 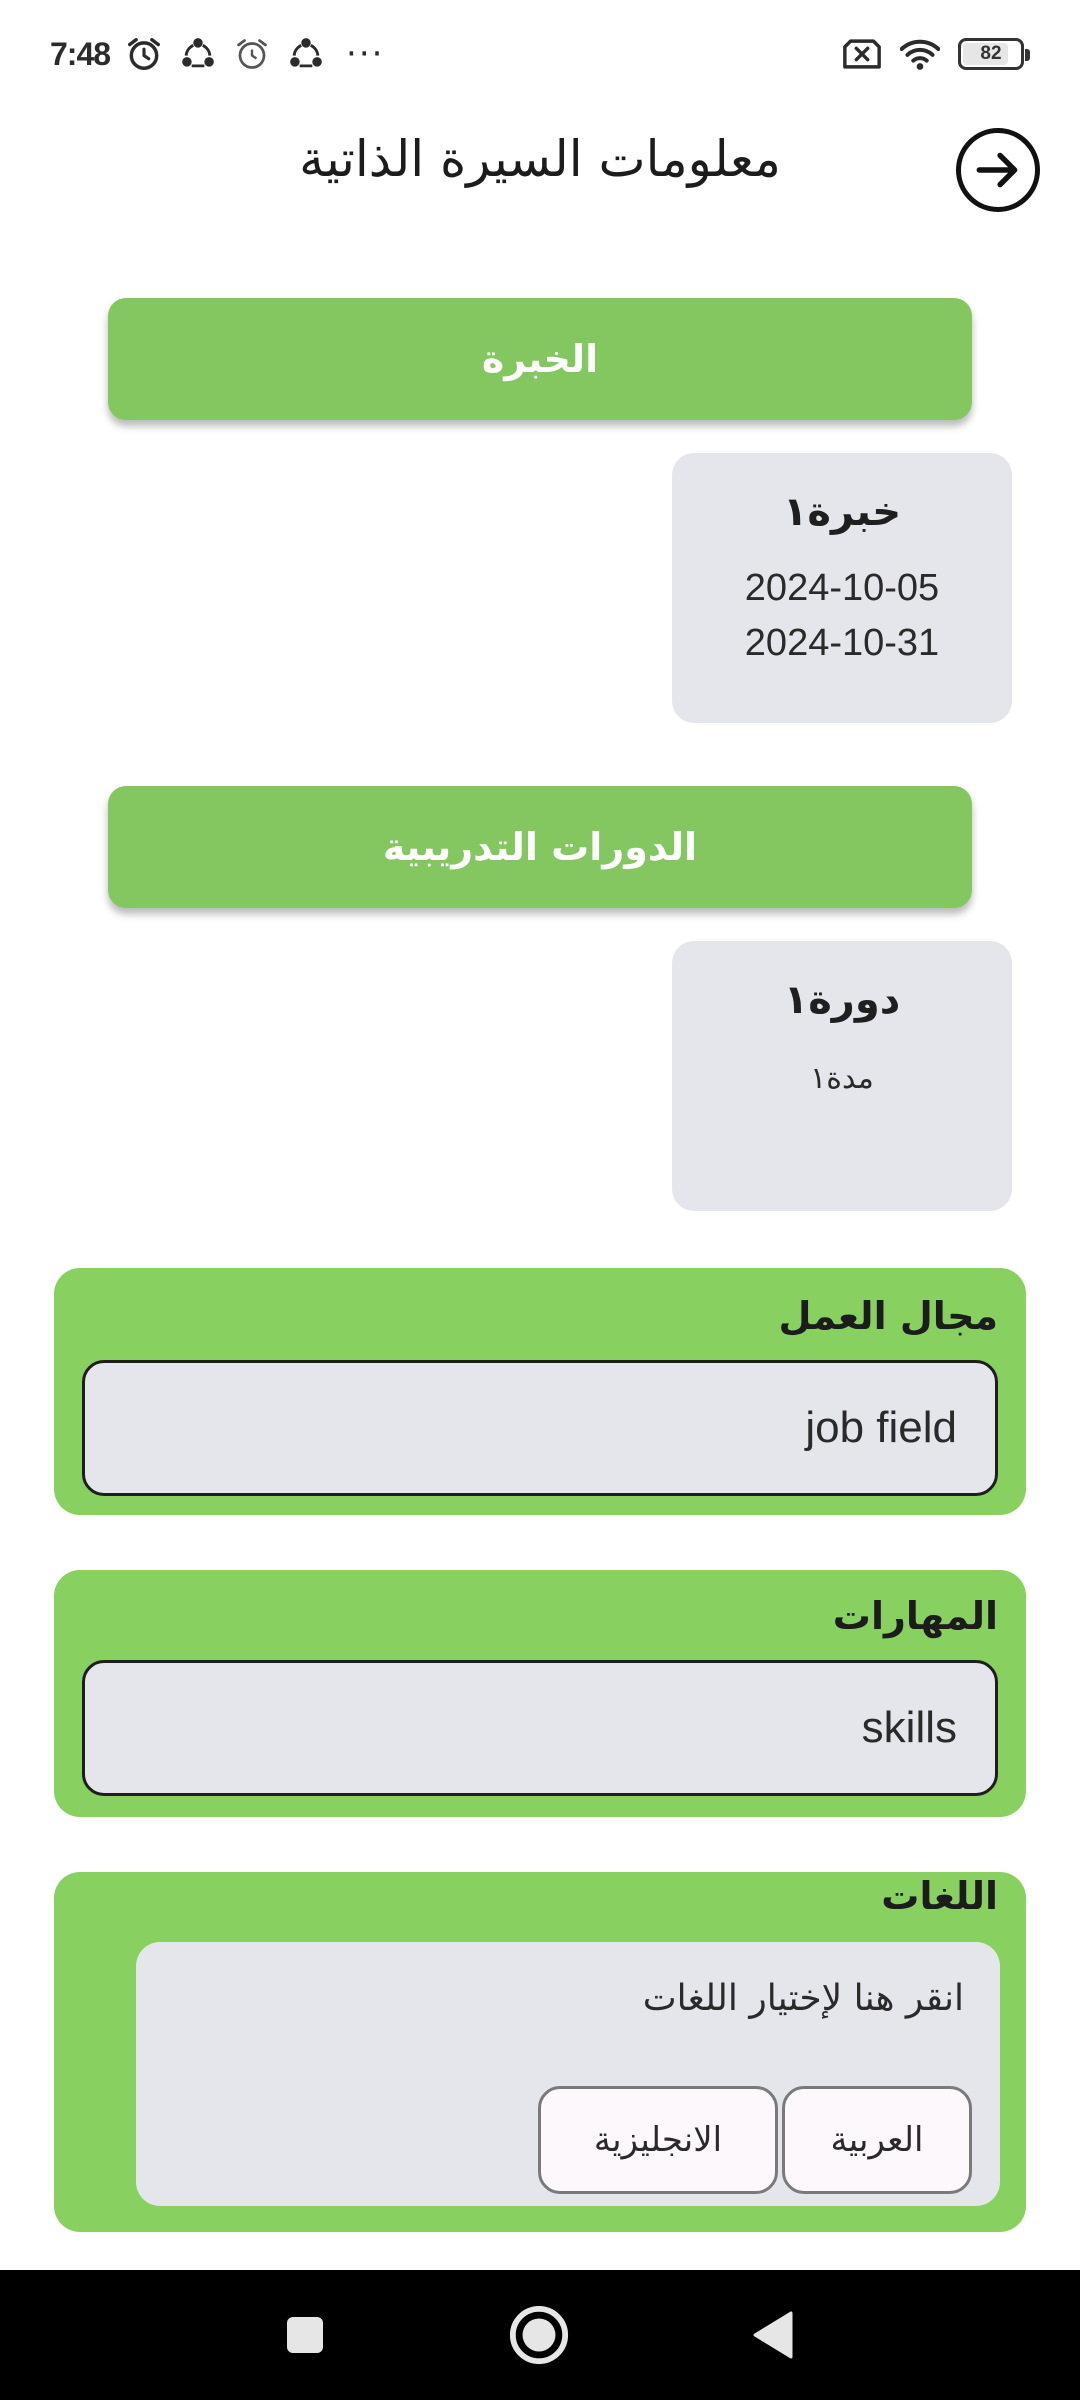 I want to click on arrow-right-circle-icon, so click(x=997, y=170).